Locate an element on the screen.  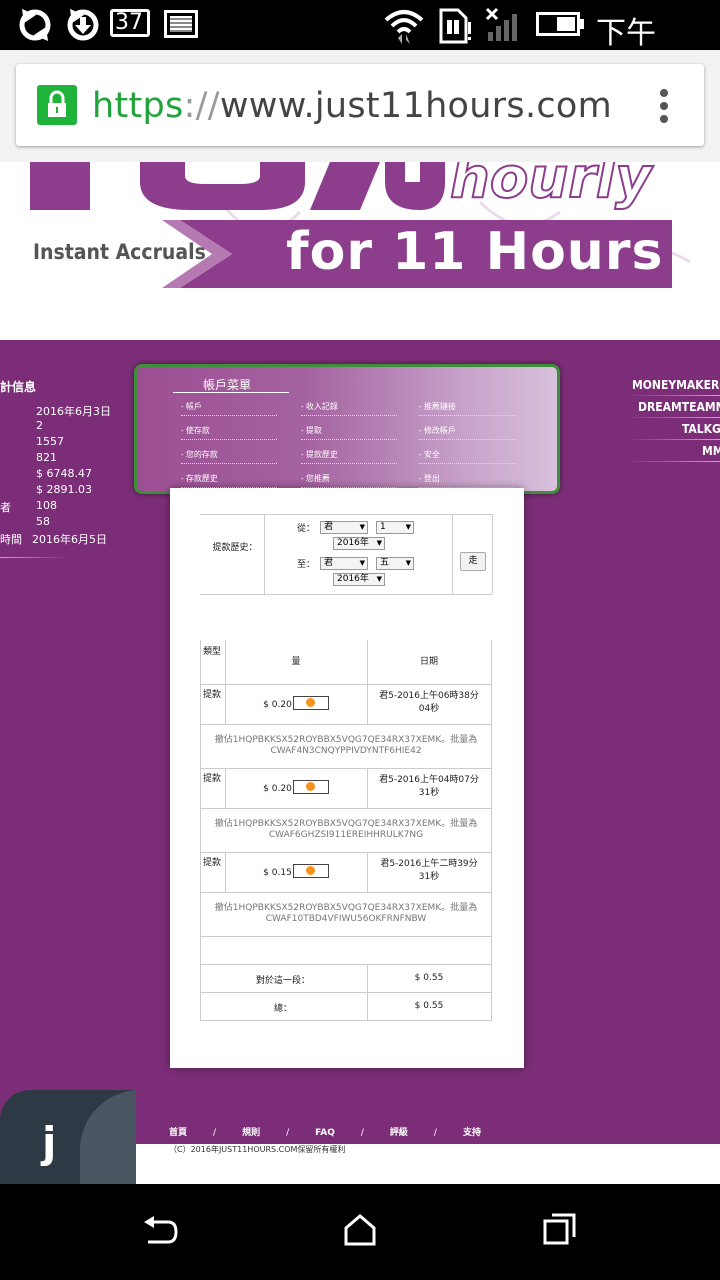
partner-link-label: DREAMTEAMMON is located at coordinates (679, 407).